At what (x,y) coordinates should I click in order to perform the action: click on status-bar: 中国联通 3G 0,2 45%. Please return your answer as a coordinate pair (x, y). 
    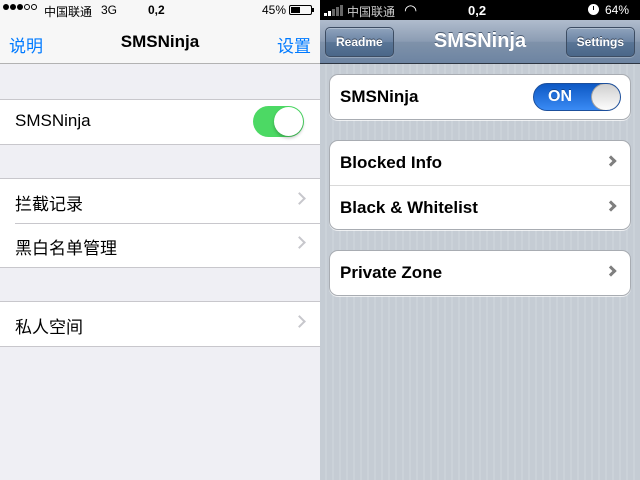
    Looking at the image, I should click on (160, 10).